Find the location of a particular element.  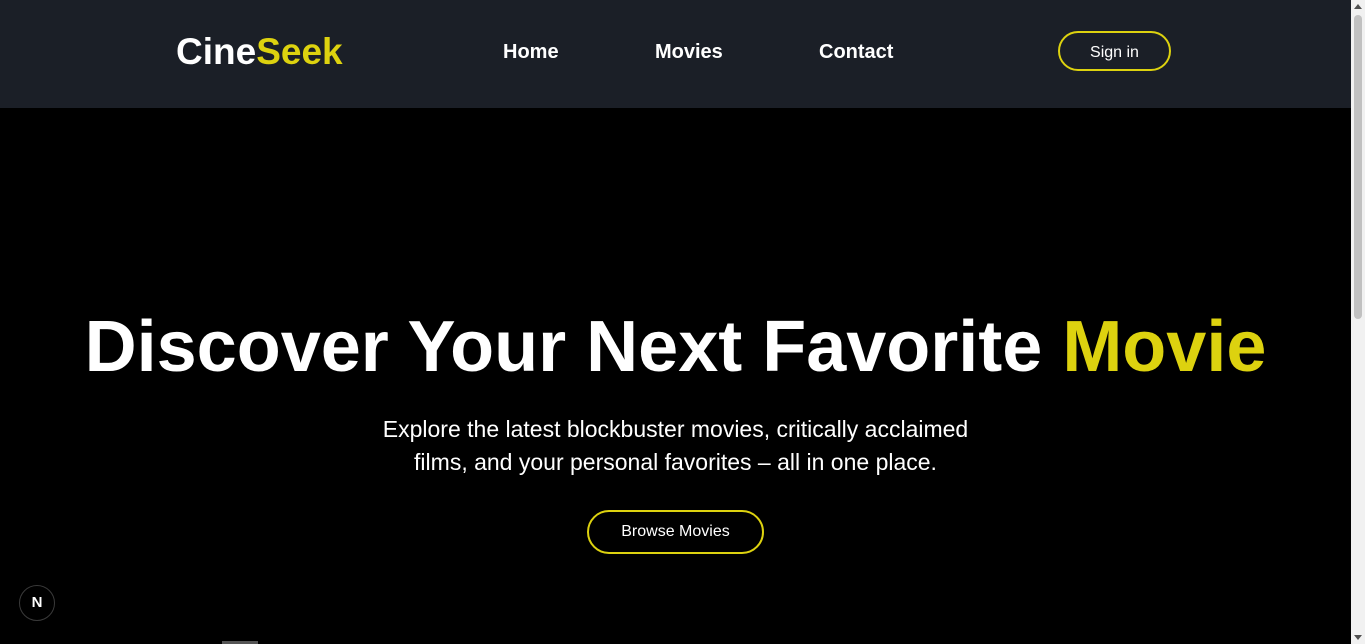

vertical-scrollbar is located at coordinates (1358, 322).